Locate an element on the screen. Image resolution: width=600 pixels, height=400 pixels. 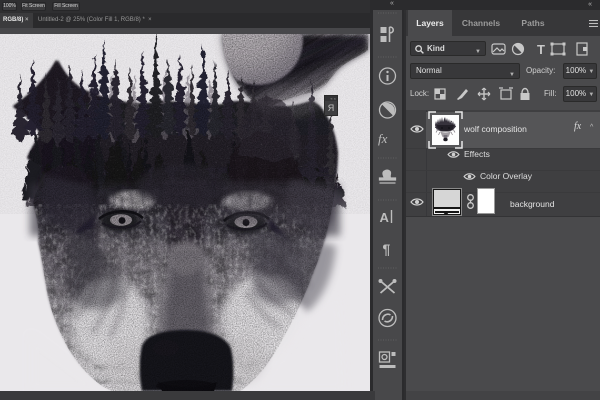
svg-text: fx is located at coordinates (383, 138).